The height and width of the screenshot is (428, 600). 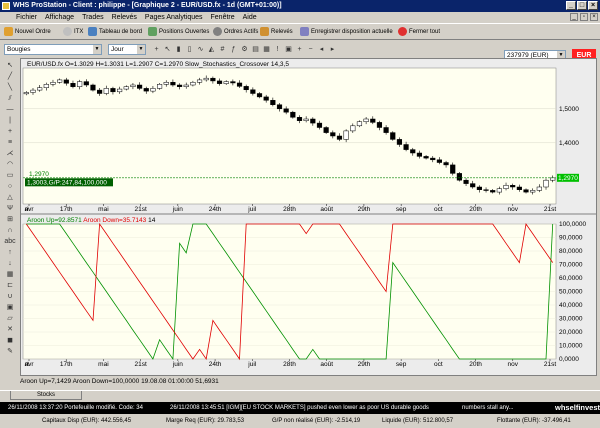 What do you see at coordinates (288, 49) in the screenshot?
I see `save-tool-icon: ▣` at bounding box center [288, 49].